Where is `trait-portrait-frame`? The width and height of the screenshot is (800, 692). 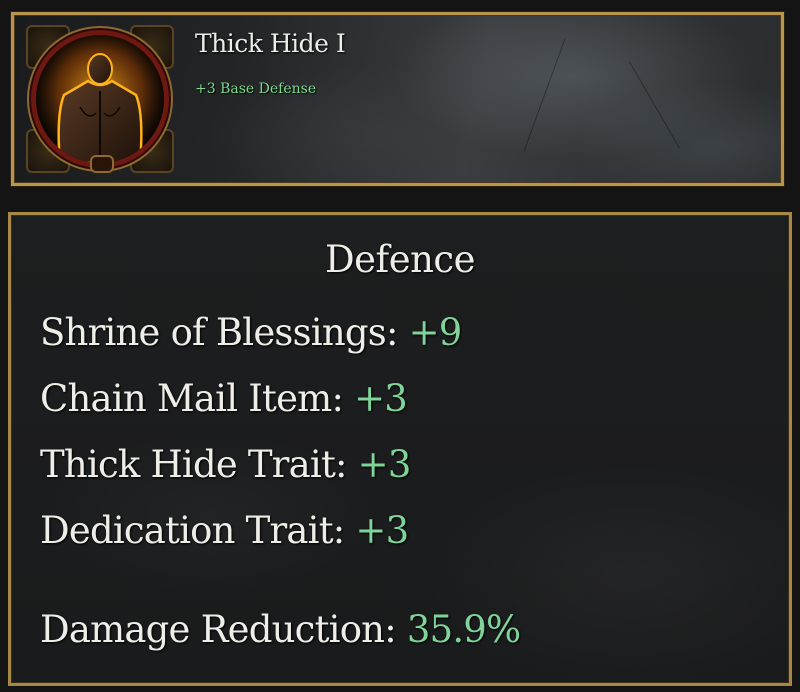 trait-portrait-frame is located at coordinates (100, 99).